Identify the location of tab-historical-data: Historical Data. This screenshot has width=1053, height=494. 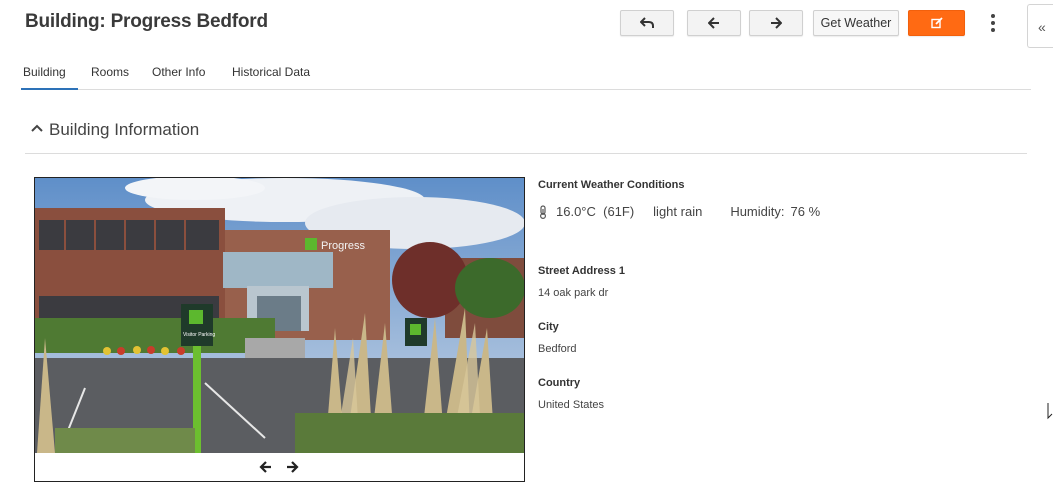
(271, 77).